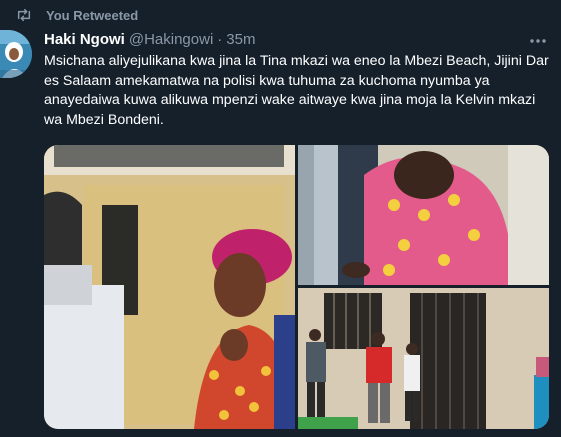 Image resolution: width=561 pixels, height=437 pixels. What do you see at coordinates (423, 358) in the screenshot?
I see `photo-men-outside-house` at bounding box center [423, 358].